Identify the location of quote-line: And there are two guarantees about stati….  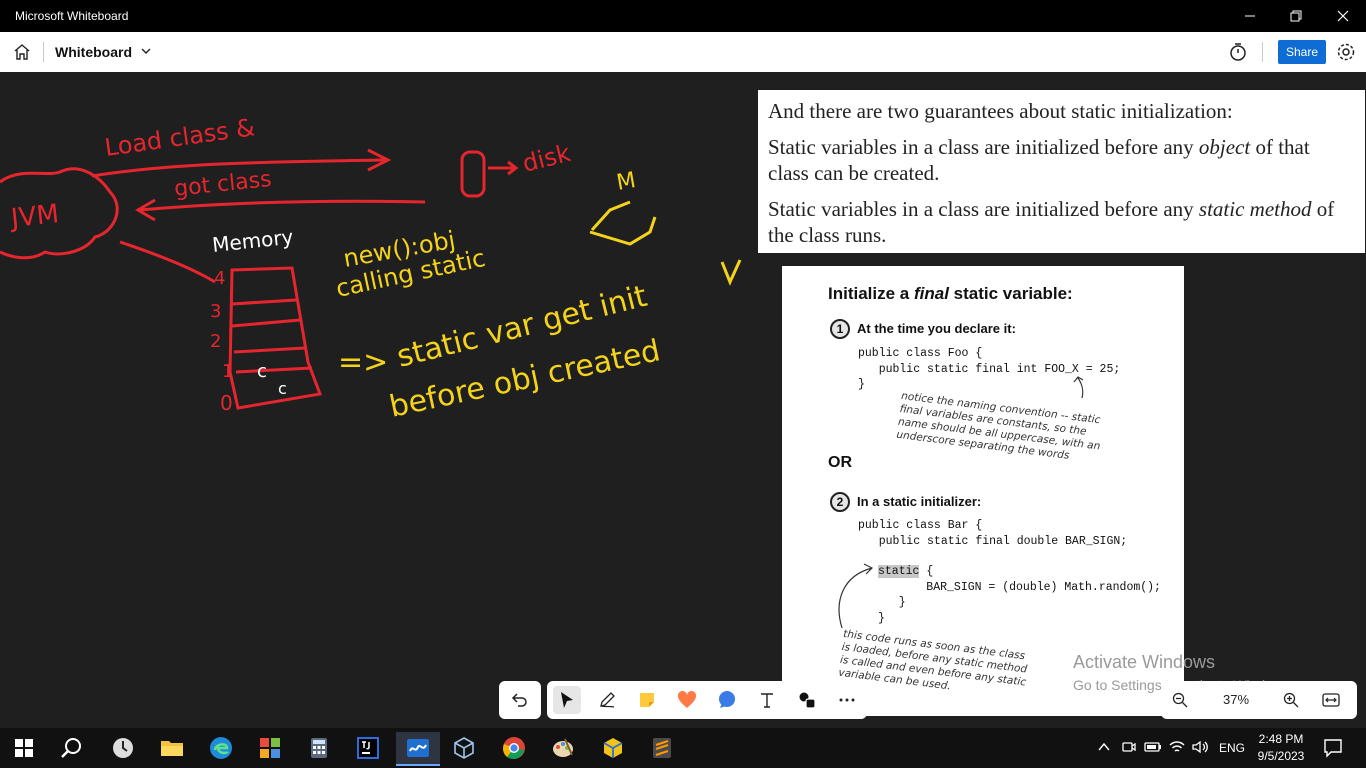
(1000, 111).